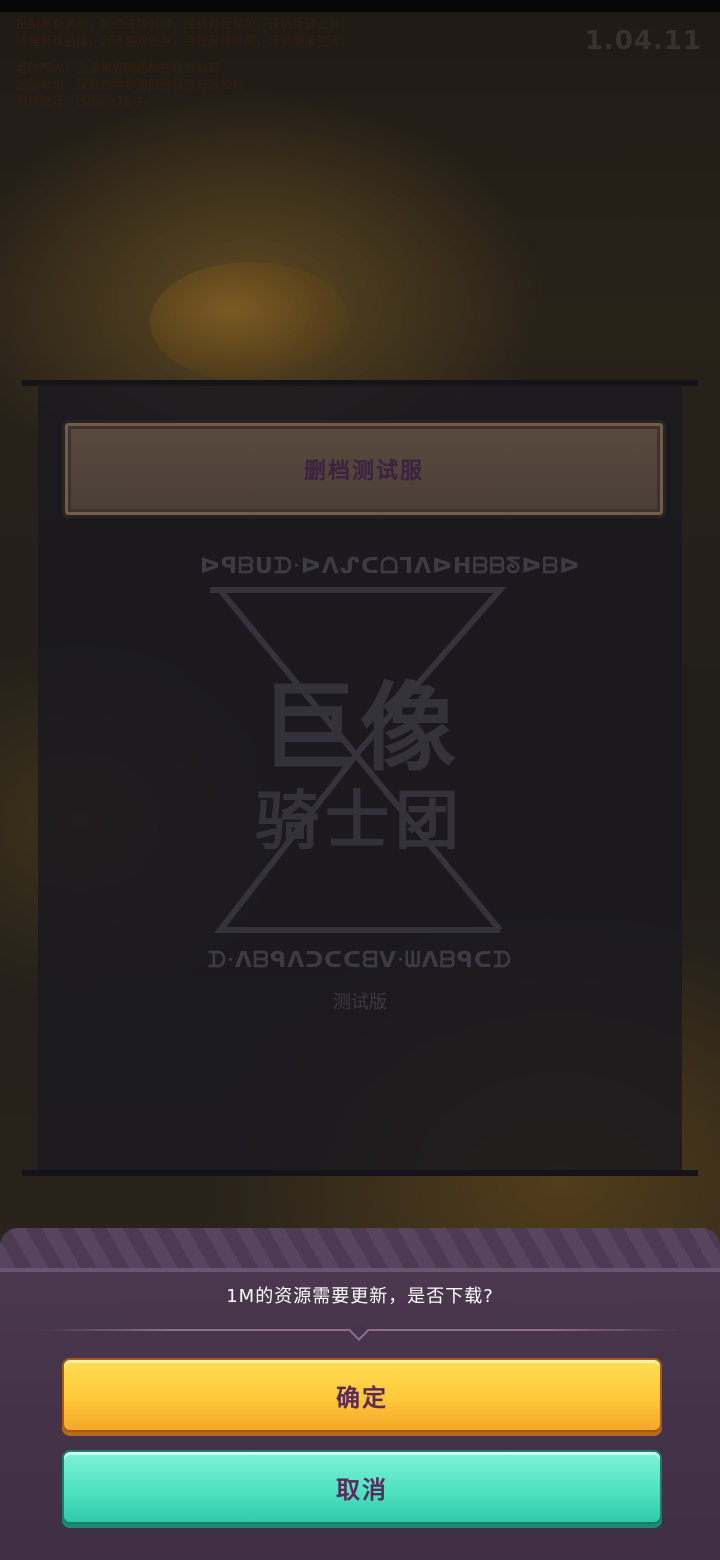 The image size is (720, 1560). What do you see at coordinates (360, 6) in the screenshot?
I see `status-bar` at bounding box center [360, 6].